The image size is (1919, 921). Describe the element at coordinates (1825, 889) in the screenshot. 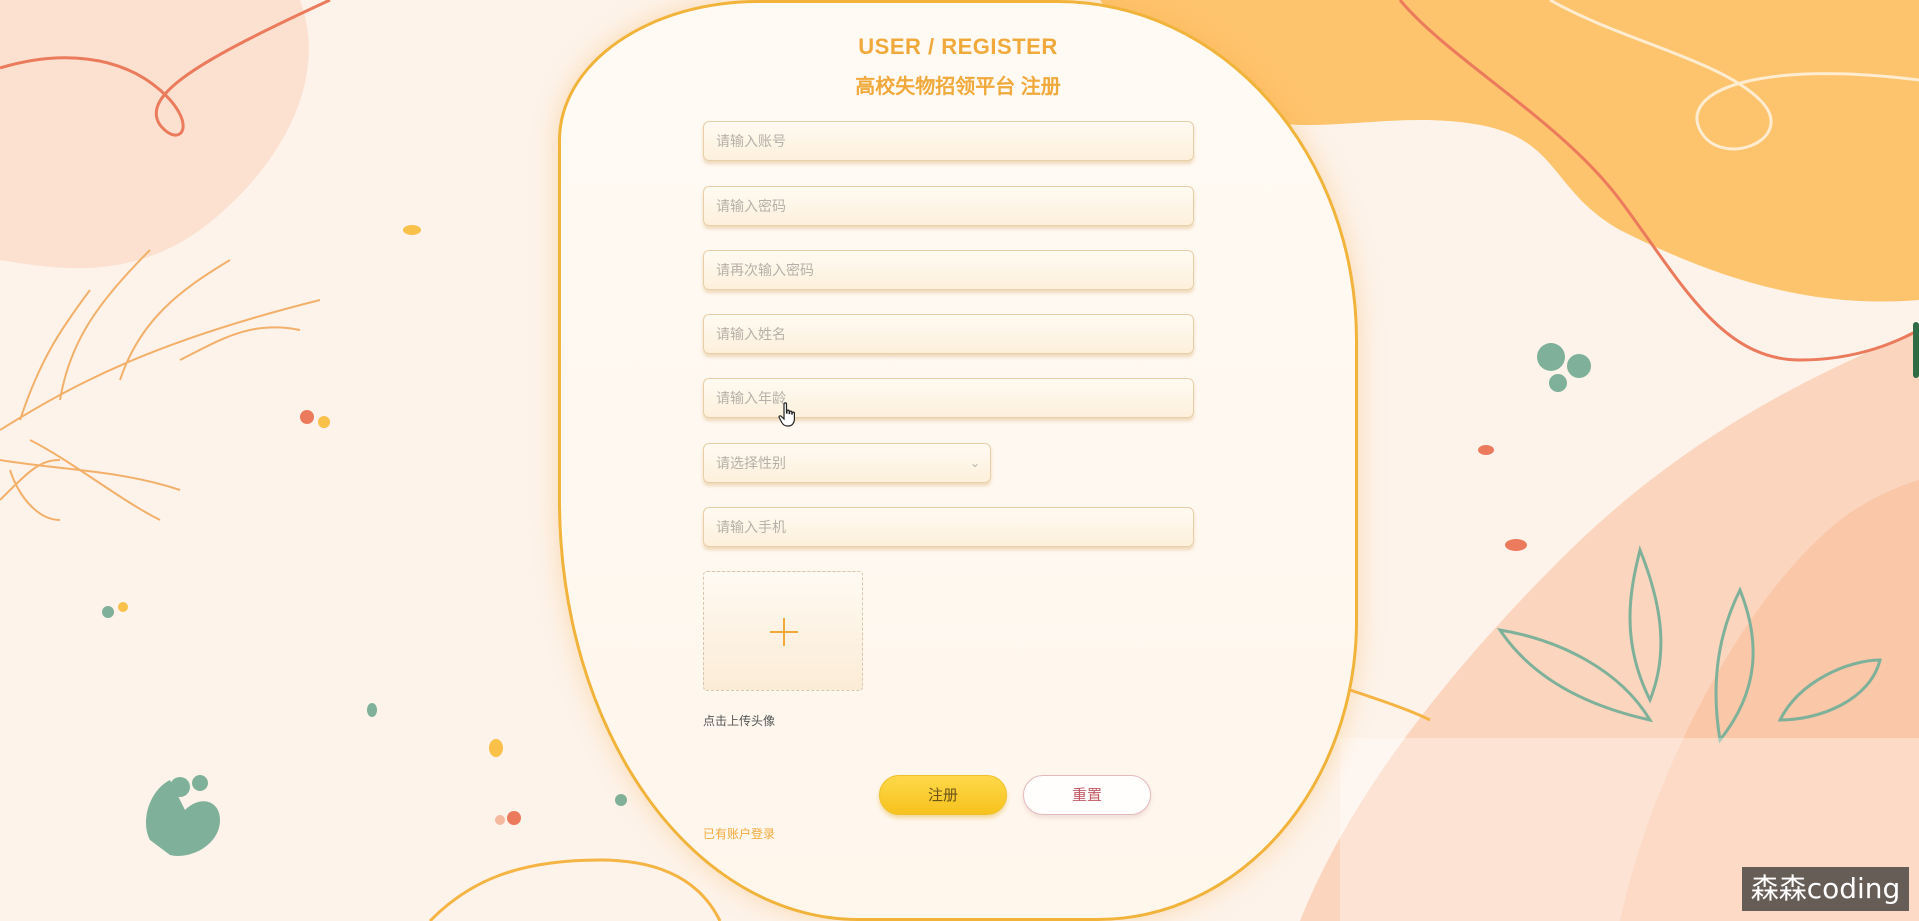

I see `watermark: 森森coding` at that location.